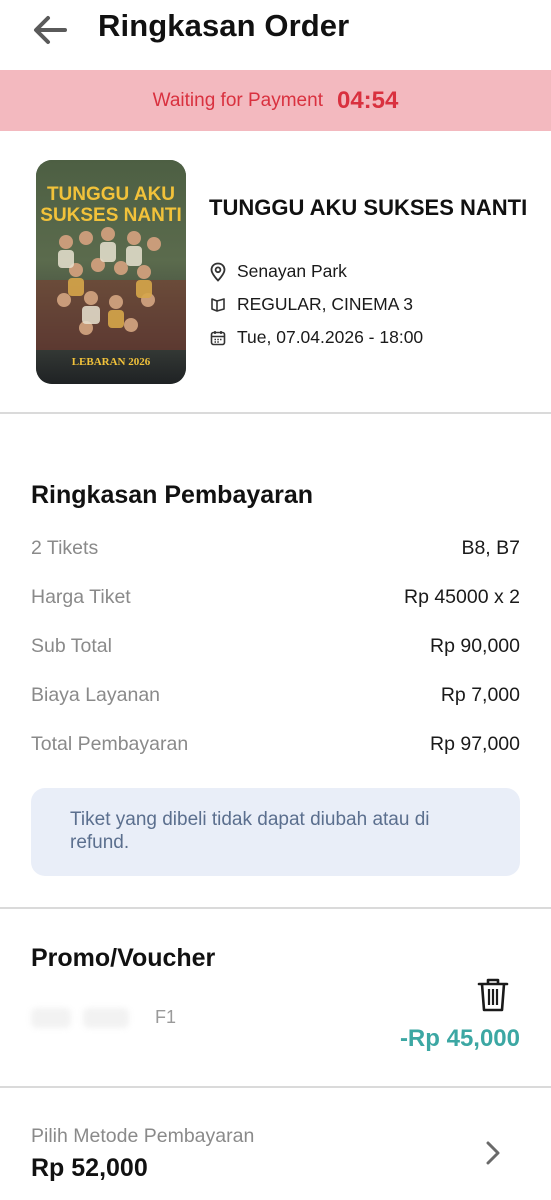 Image resolution: width=551 pixels, height=1200 pixels. What do you see at coordinates (292, 271) in the screenshot?
I see `venue-name: Senayan Park` at bounding box center [292, 271].